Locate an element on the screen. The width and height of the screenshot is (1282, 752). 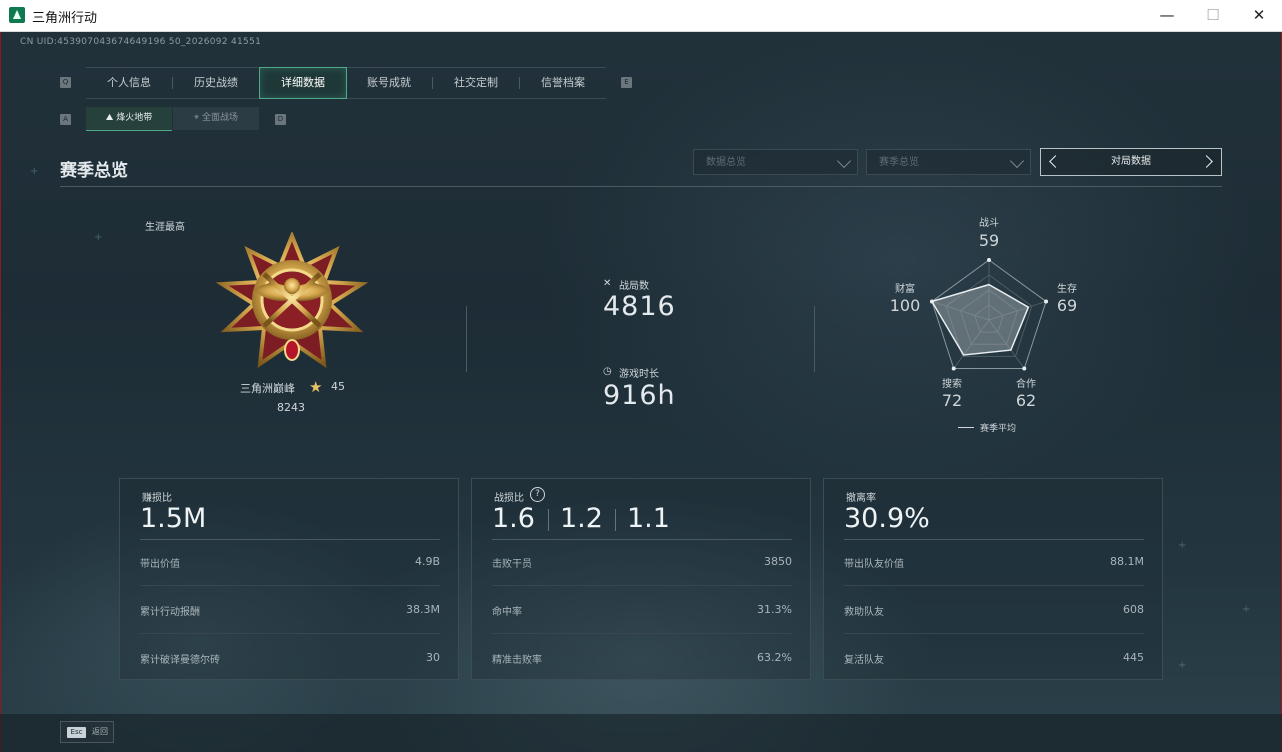
minimize-button: — is located at coordinates (1167, 15).